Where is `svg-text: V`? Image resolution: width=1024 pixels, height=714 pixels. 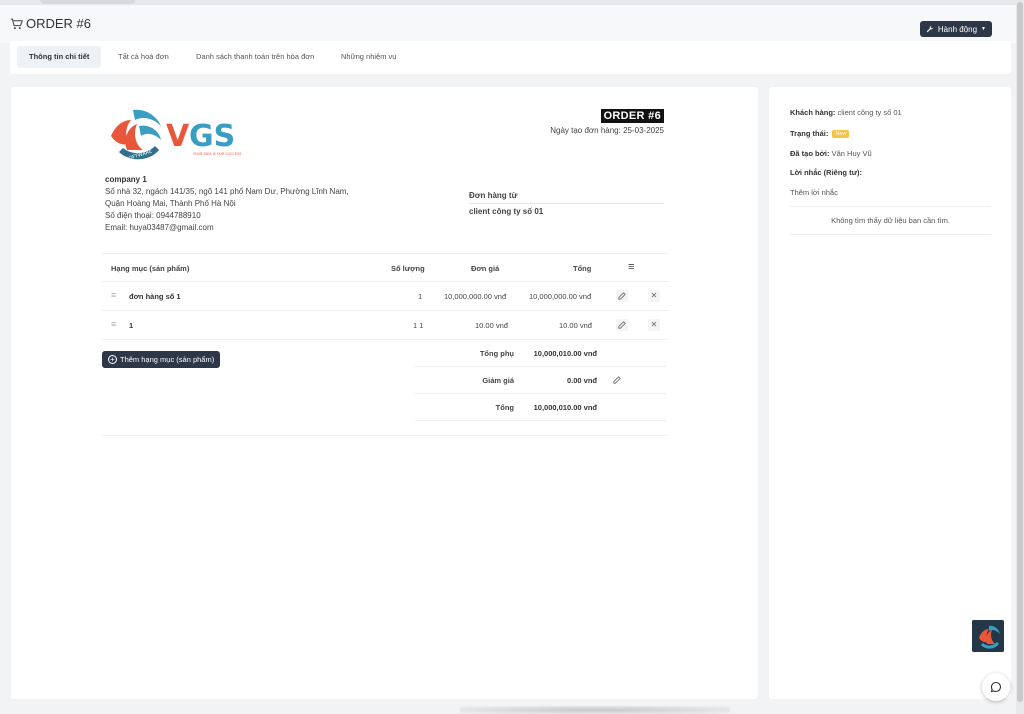
svg-text: V is located at coordinates (178, 136).